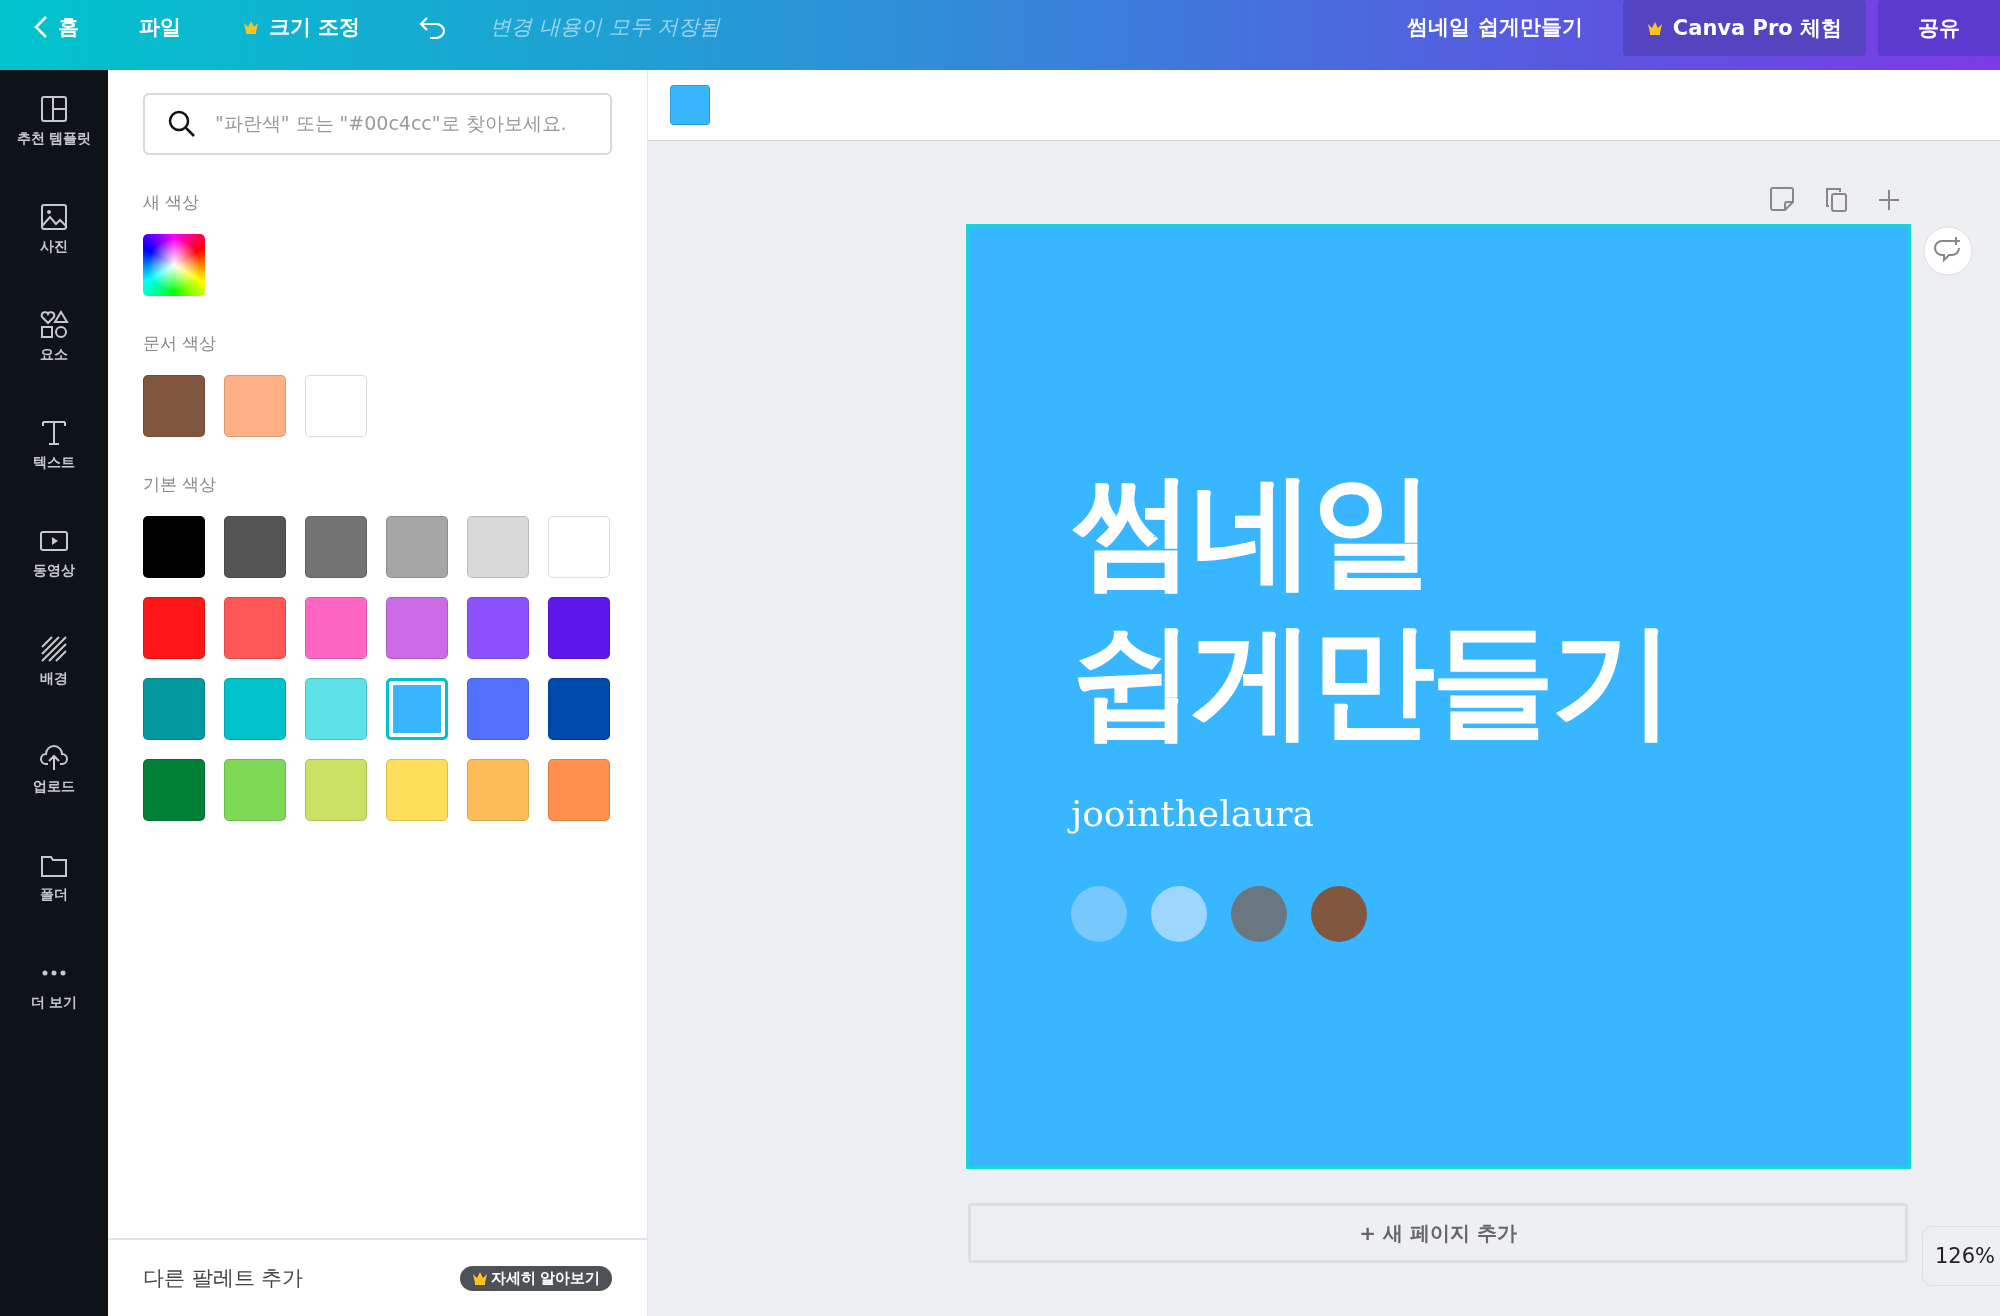 This screenshot has height=1316, width=2000. Describe the element at coordinates (1371, 680) in the screenshot. I see `design-title: 쉽게만들기` at that location.